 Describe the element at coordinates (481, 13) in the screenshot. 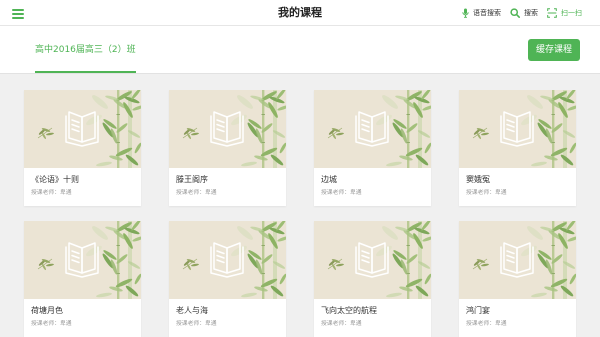

I see `voice-search-button: 语音搜索` at that location.